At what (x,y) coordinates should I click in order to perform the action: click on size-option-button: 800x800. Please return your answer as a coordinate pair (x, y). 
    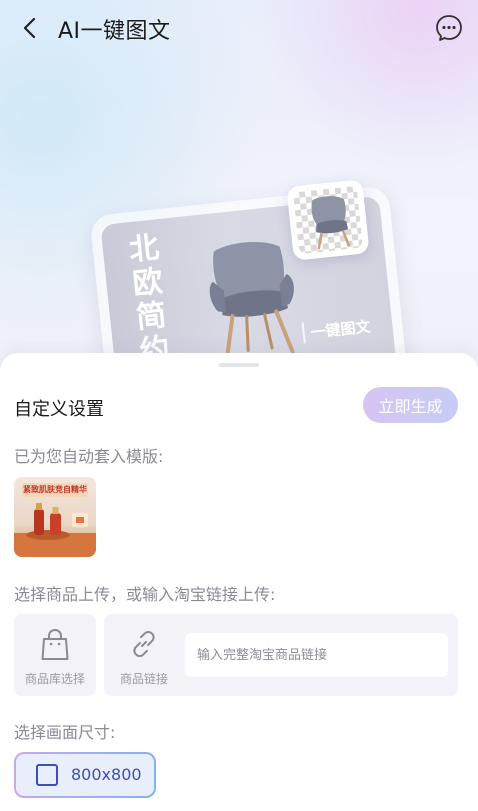
    Looking at the image, I should click on (85, 775).